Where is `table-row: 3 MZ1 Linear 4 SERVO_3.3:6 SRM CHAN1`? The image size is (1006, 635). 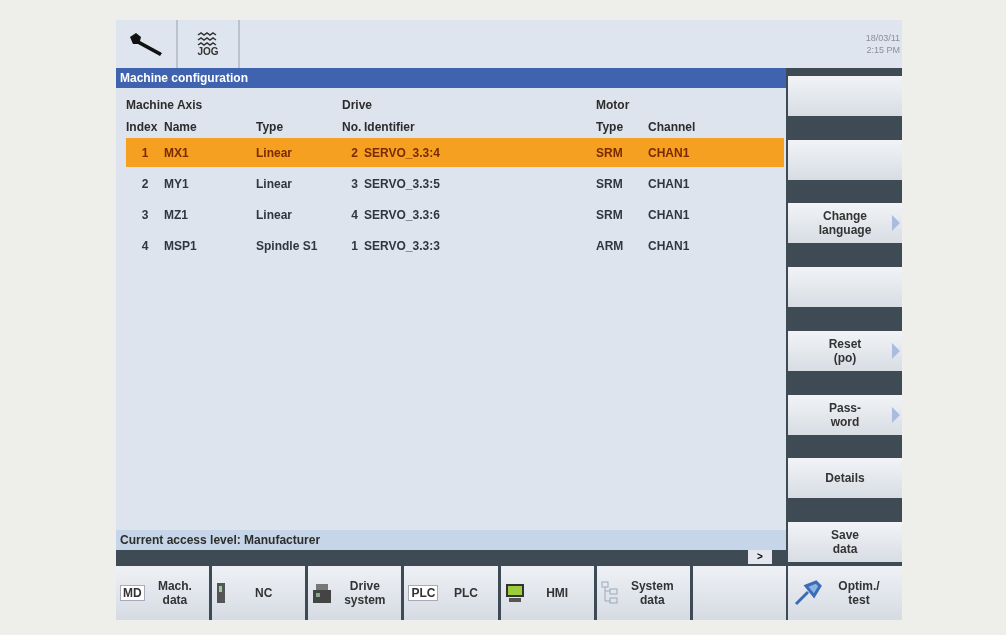 table-row: 3 MZ1 Linear 4 SERVO_3.3:6 SRM CHAN1 is located at coordinates (455, 214).